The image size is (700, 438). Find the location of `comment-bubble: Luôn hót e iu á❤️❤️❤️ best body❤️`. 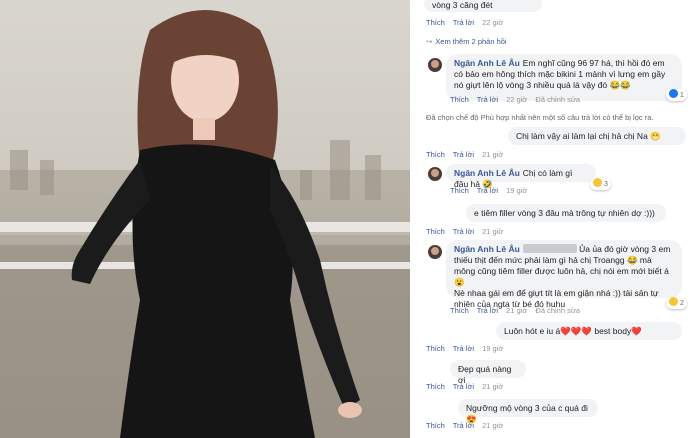

comment-bubble: Luôn hót e iu á❤️❤️❤️ best body❤️ is located at coordinates (589, 331).